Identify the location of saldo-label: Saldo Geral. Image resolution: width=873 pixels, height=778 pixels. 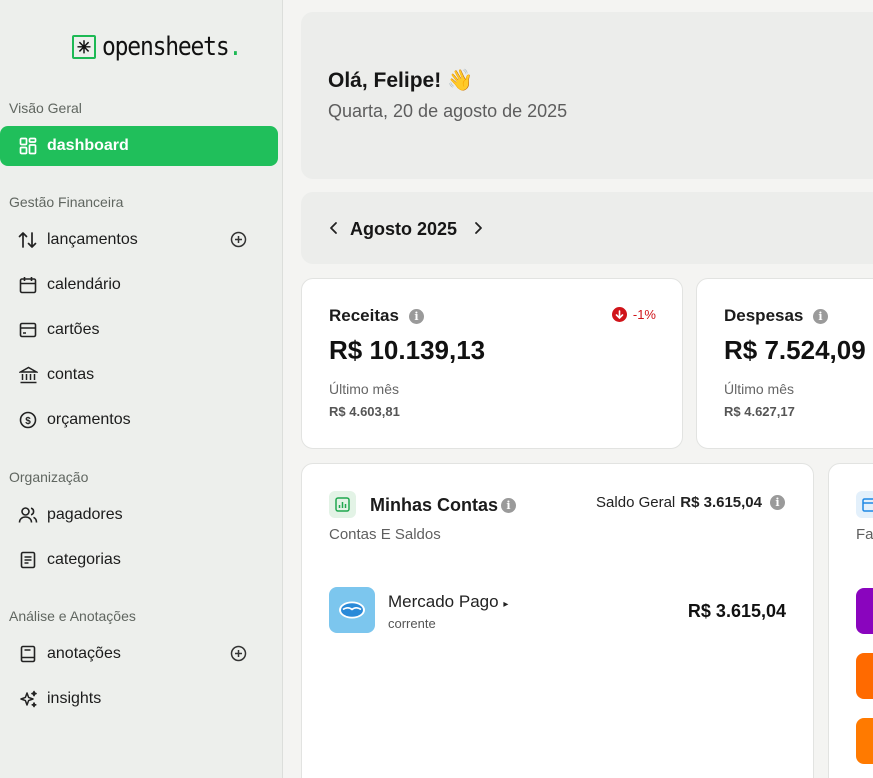
(636, 502).